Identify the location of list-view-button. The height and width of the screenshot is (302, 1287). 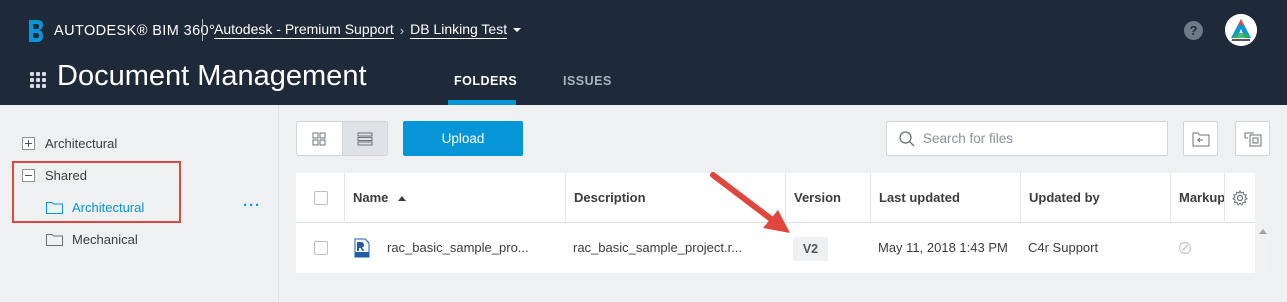
(364, 138).